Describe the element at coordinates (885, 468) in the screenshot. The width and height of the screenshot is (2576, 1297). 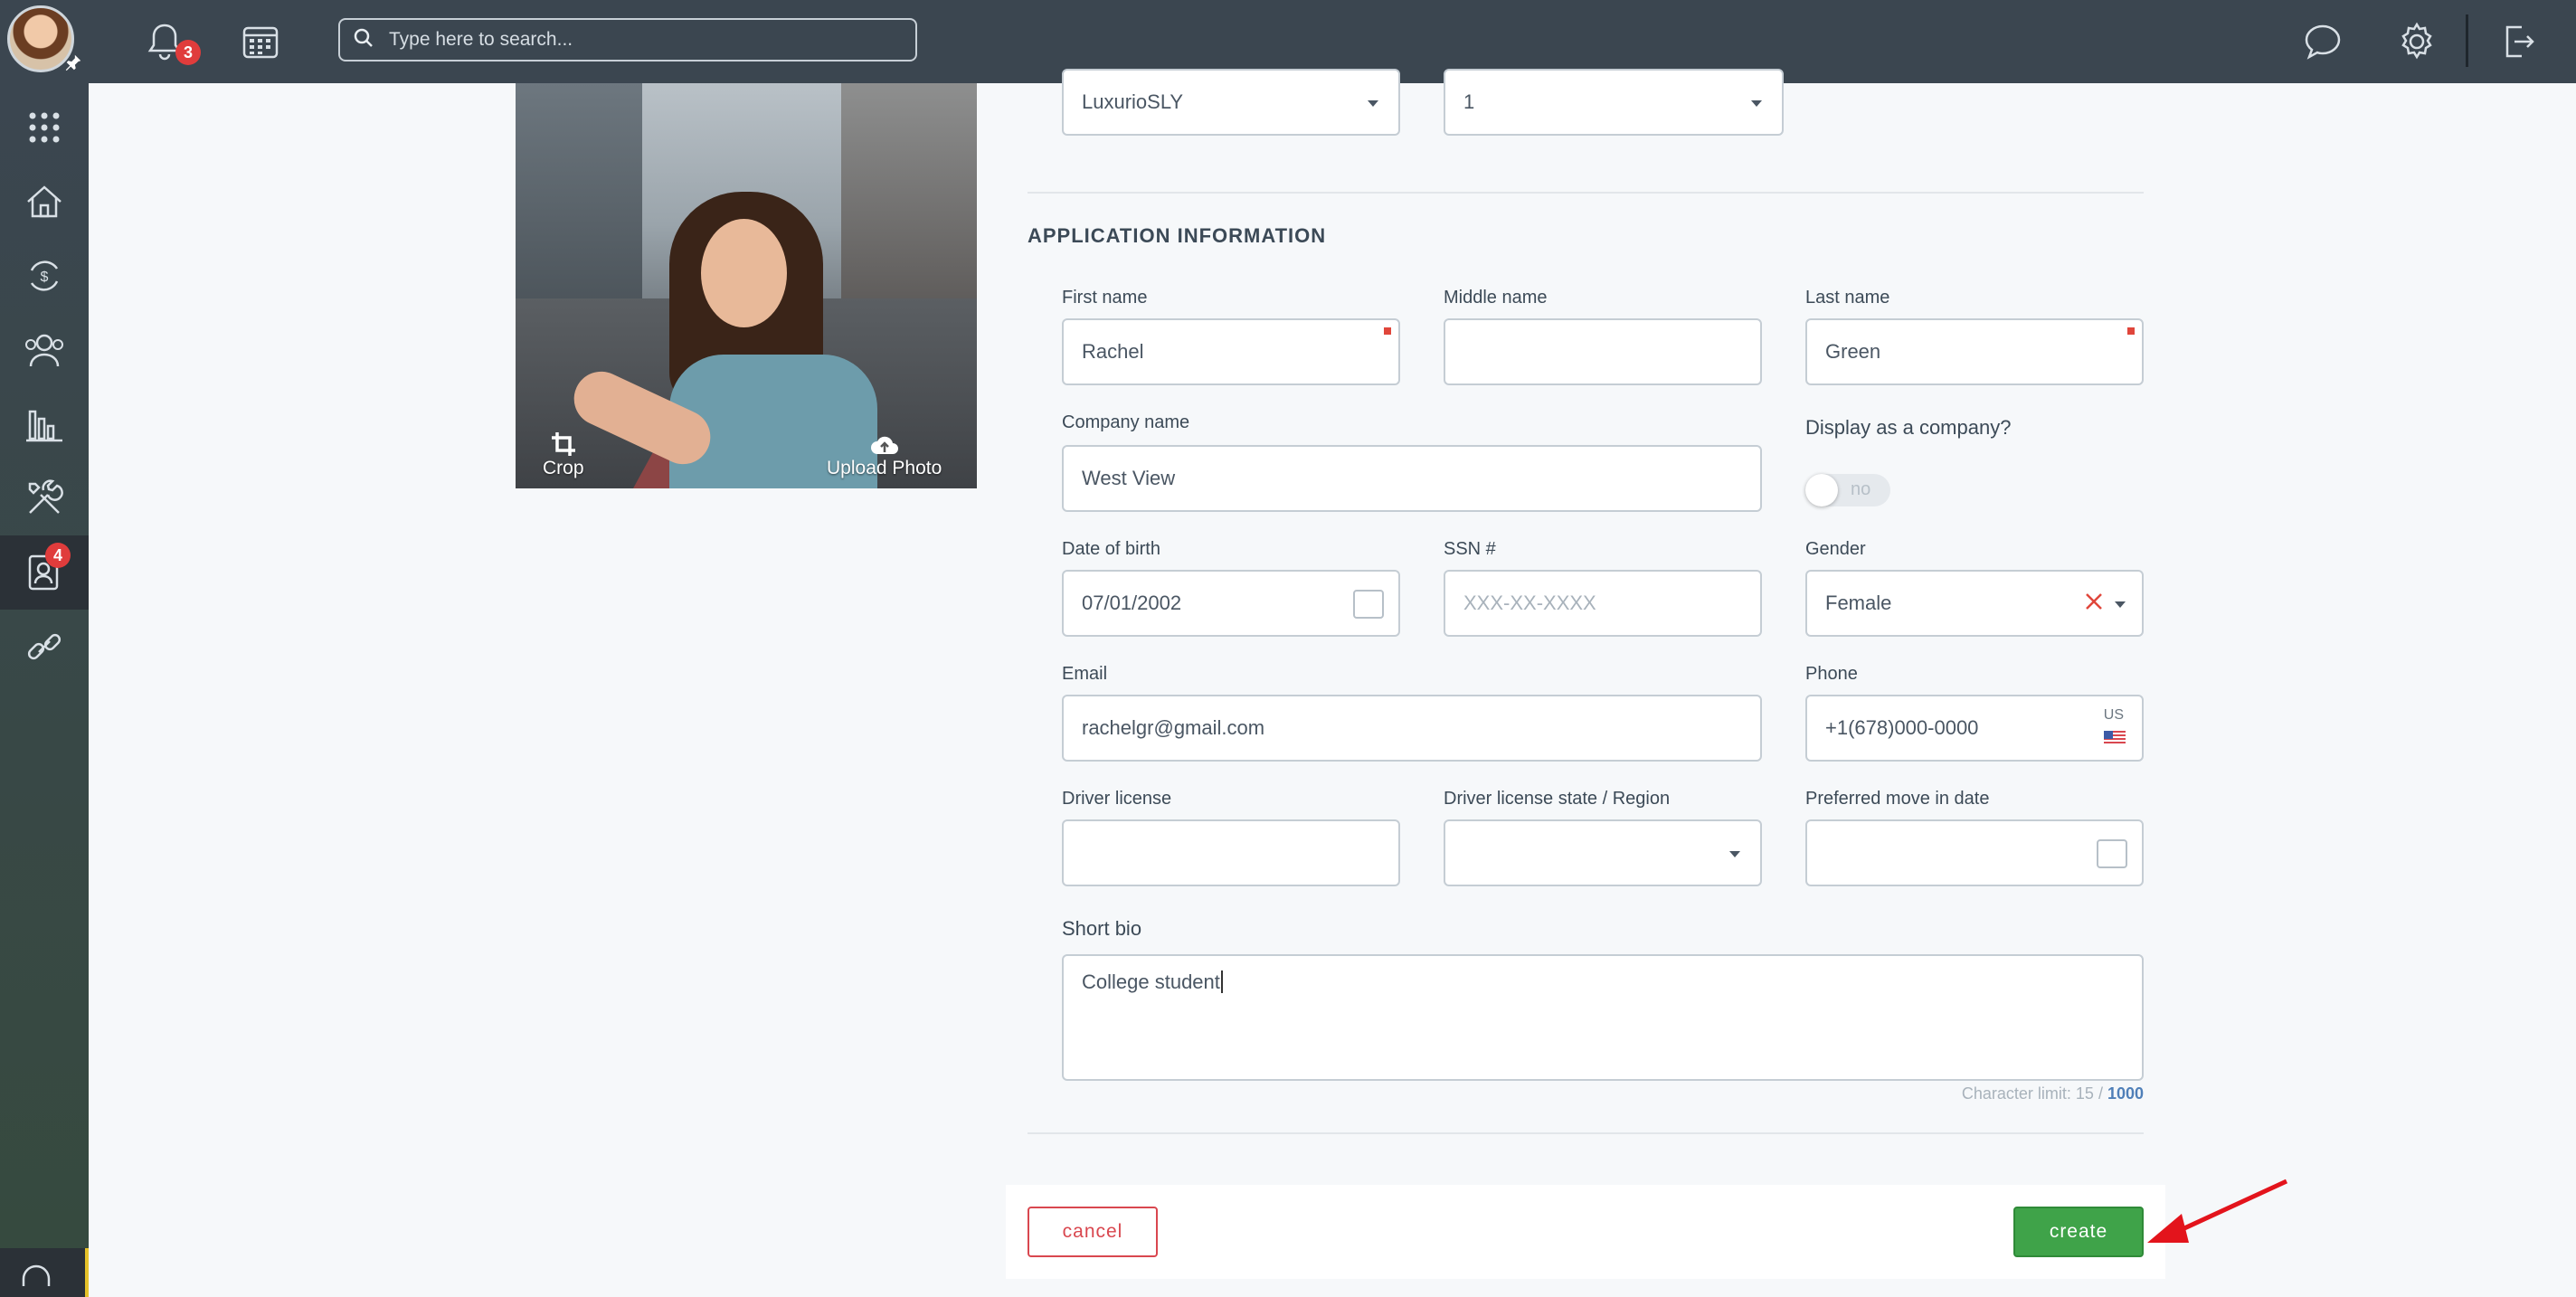
I see `upload-photo-label: Upload Photo` at that location.